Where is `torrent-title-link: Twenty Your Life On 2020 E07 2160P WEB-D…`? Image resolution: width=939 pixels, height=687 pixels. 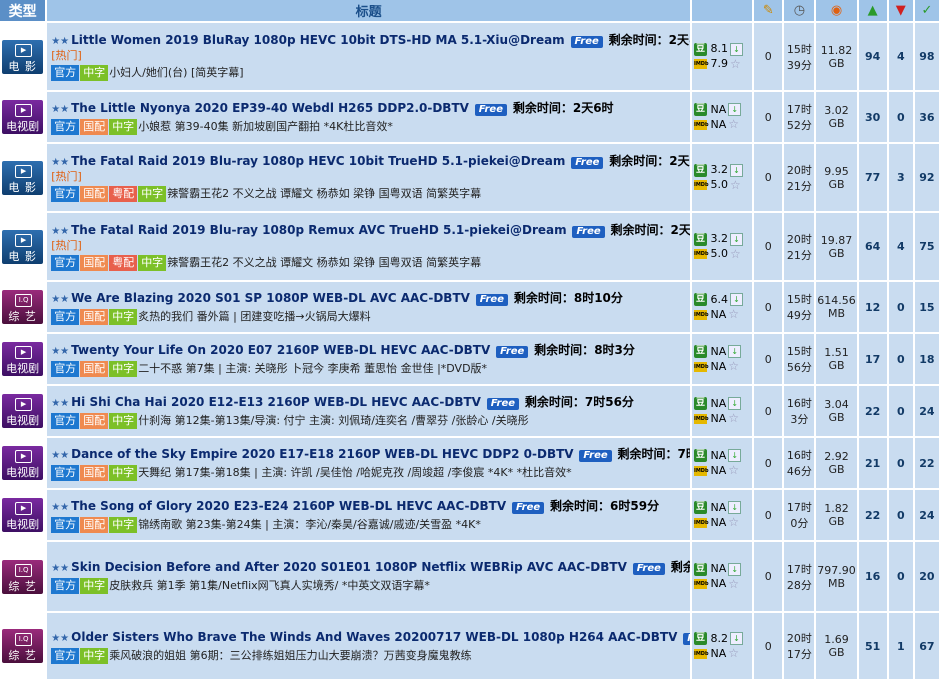
torrent-title-link: Twenty Your Life On 2020 E07 2160P WEB-D… is located at coordinates (280, 350).